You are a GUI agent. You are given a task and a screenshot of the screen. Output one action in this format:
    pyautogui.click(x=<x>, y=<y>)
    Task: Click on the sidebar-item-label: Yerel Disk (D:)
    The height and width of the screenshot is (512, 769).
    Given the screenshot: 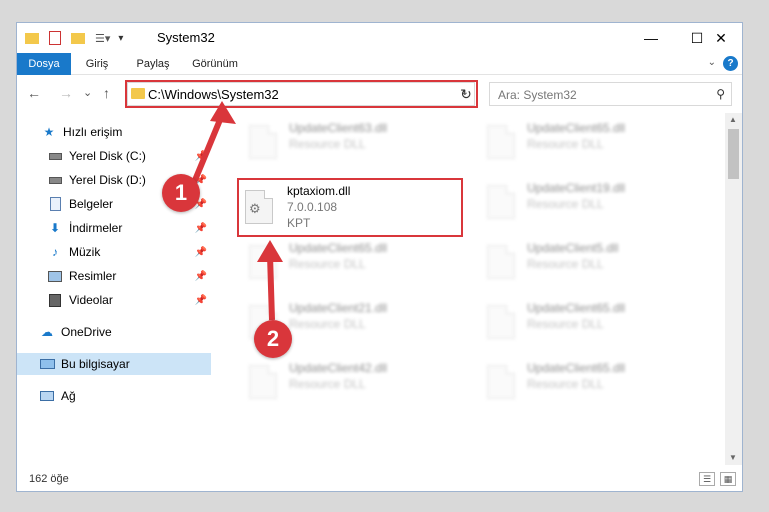 What is the action you would take?
    pyautogui.click(x=107, y=180)
    